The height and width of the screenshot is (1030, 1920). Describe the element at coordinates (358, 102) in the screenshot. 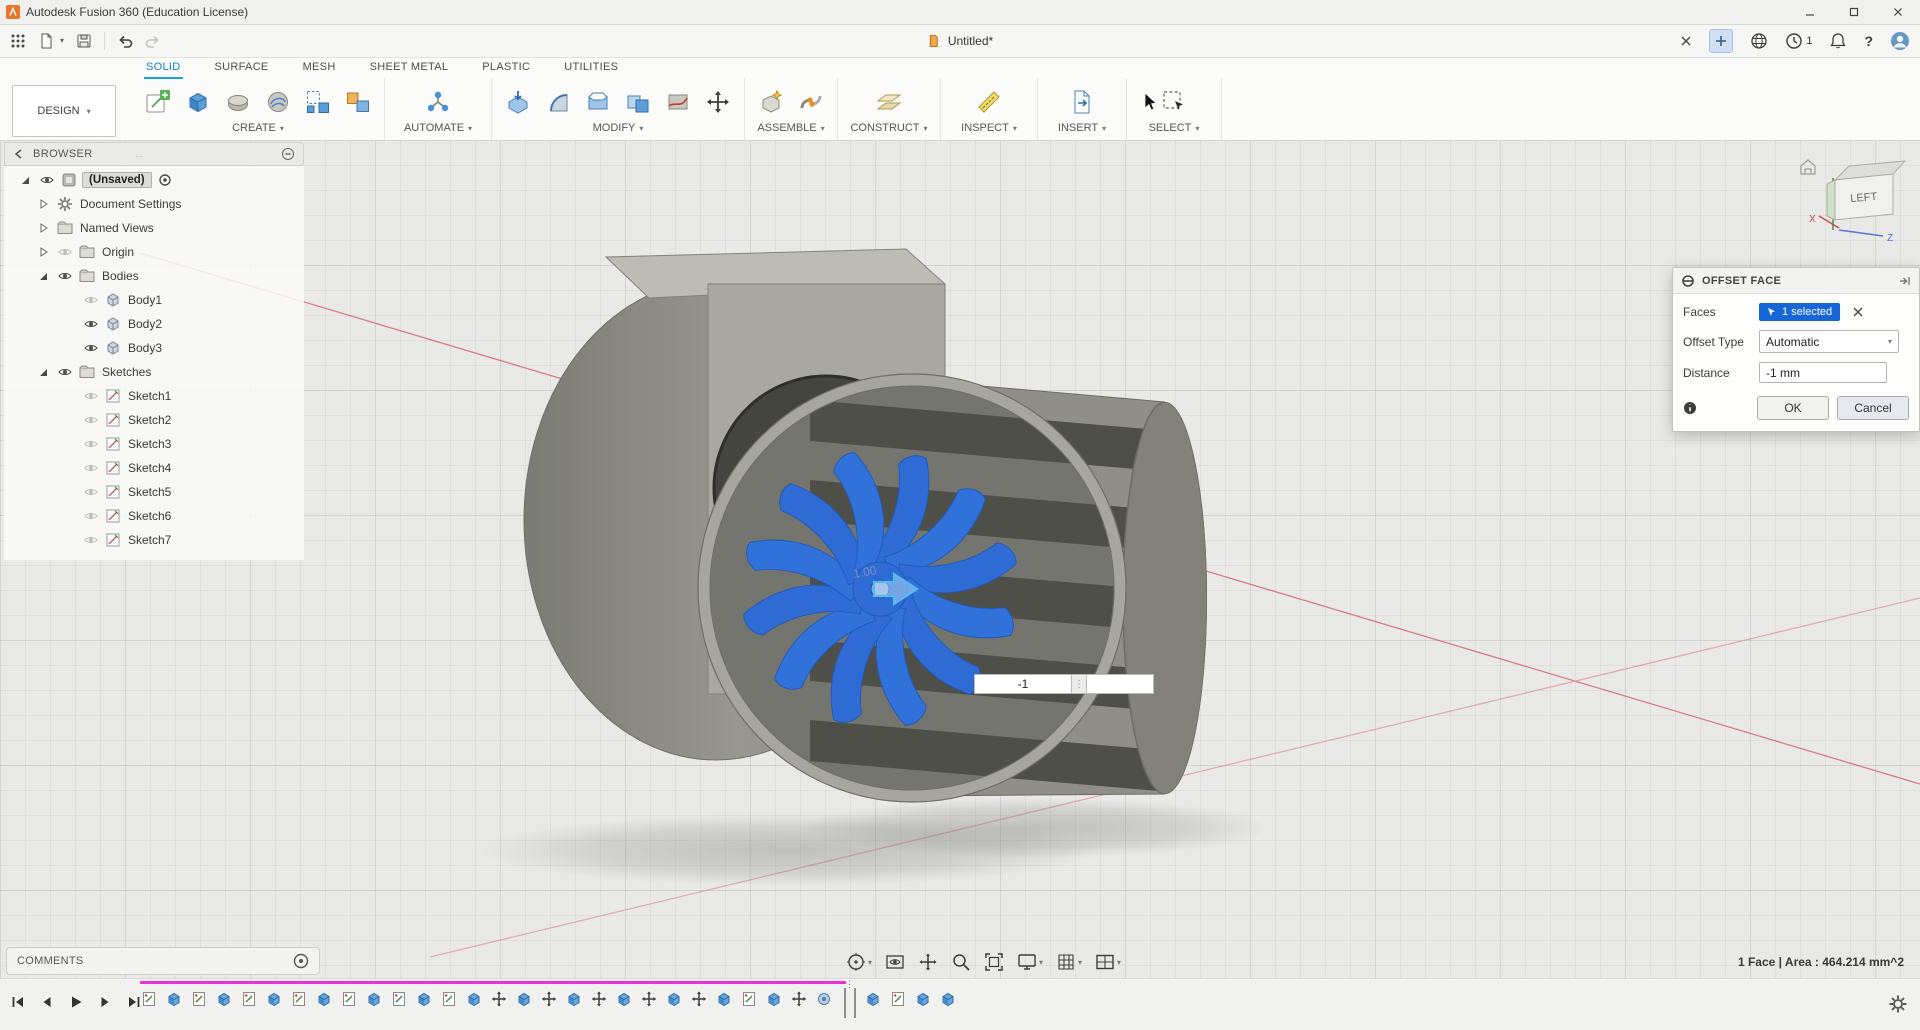

I see `derive-button` at that location.